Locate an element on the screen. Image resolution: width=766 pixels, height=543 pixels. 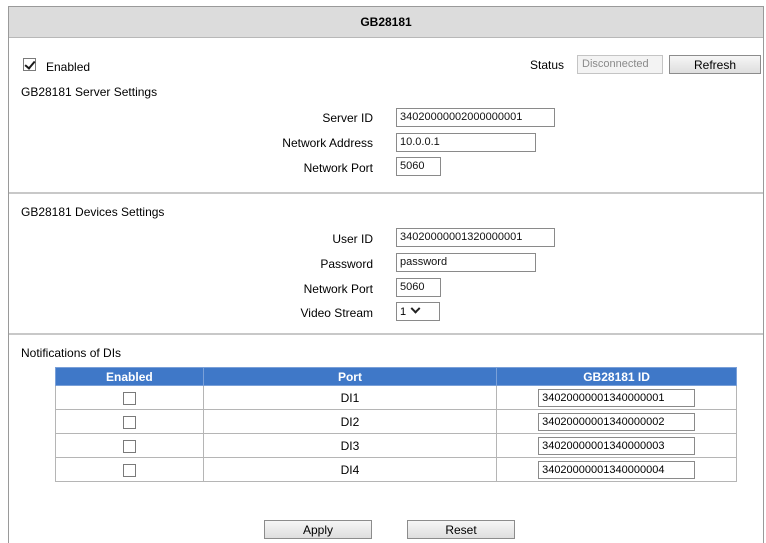
di3-id-input: 34020000001340000003 is located at coordinates (617, 445).